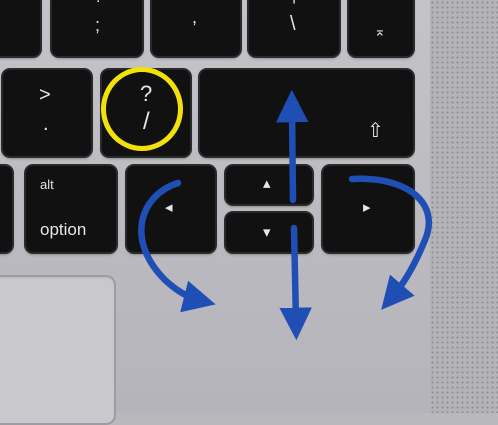 This screenshot has width=498, height=425. What do you see at coordinates (177, 246) in the screenshot?
I see `arrow-left-curve-annotation` at bounding box center [177, 246].